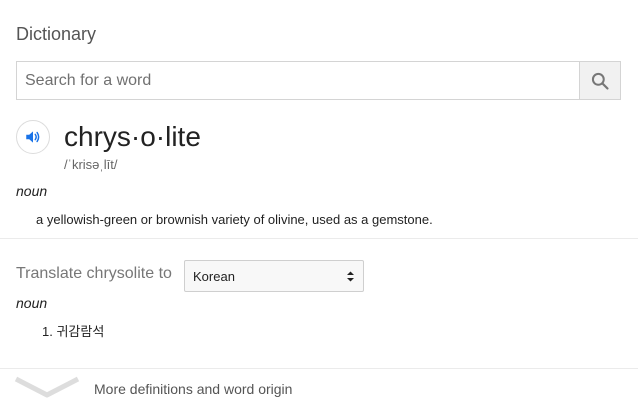  Describe the element at coordinates (350, 276) in the screenshot. I see `select-arrows-icon` at that location.